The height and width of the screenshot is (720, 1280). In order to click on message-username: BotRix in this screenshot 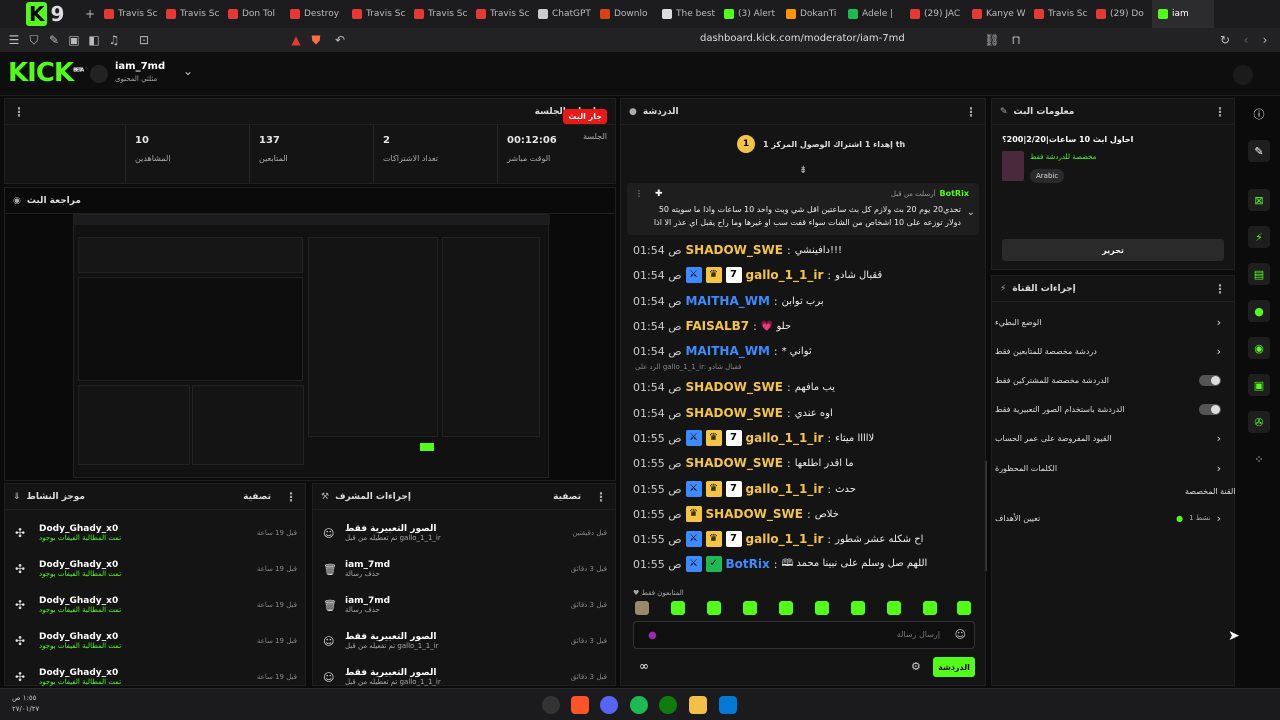, I will do `click(748, 564)`.